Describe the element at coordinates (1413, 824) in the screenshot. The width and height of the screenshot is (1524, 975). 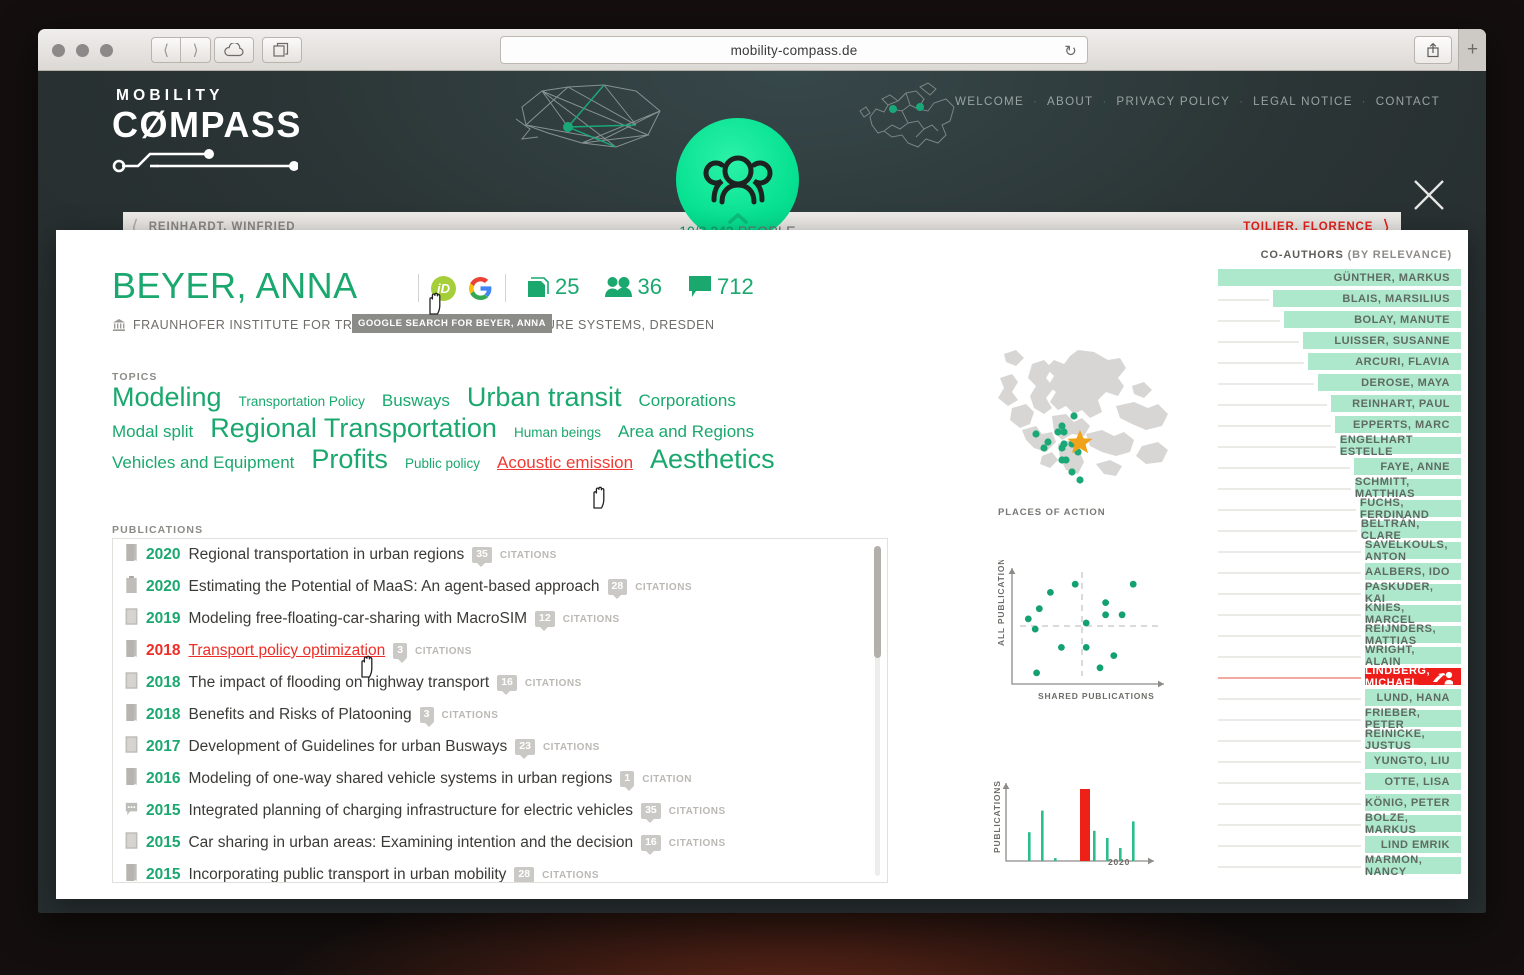
I see `coauthor-bar: BOLZE, MARKUS` at that location.